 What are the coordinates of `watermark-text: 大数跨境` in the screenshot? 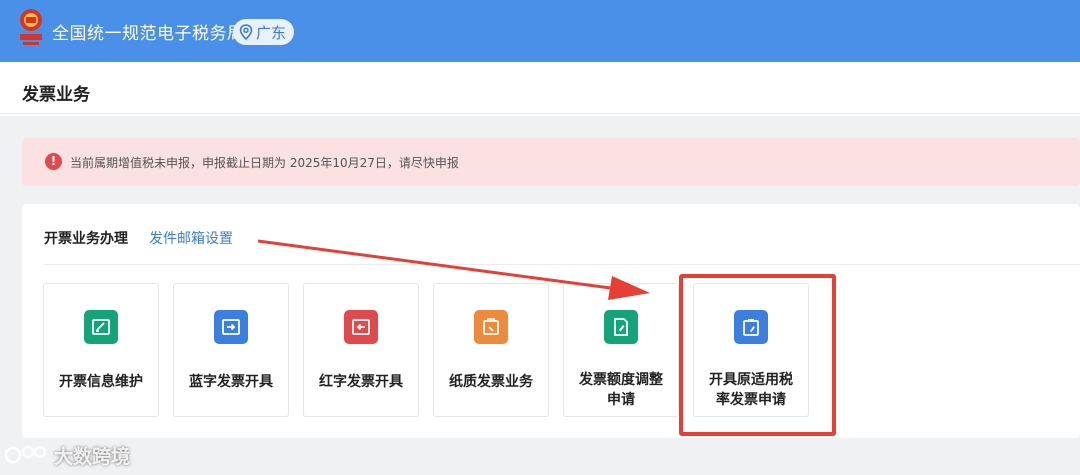 It's located at (92, 456).